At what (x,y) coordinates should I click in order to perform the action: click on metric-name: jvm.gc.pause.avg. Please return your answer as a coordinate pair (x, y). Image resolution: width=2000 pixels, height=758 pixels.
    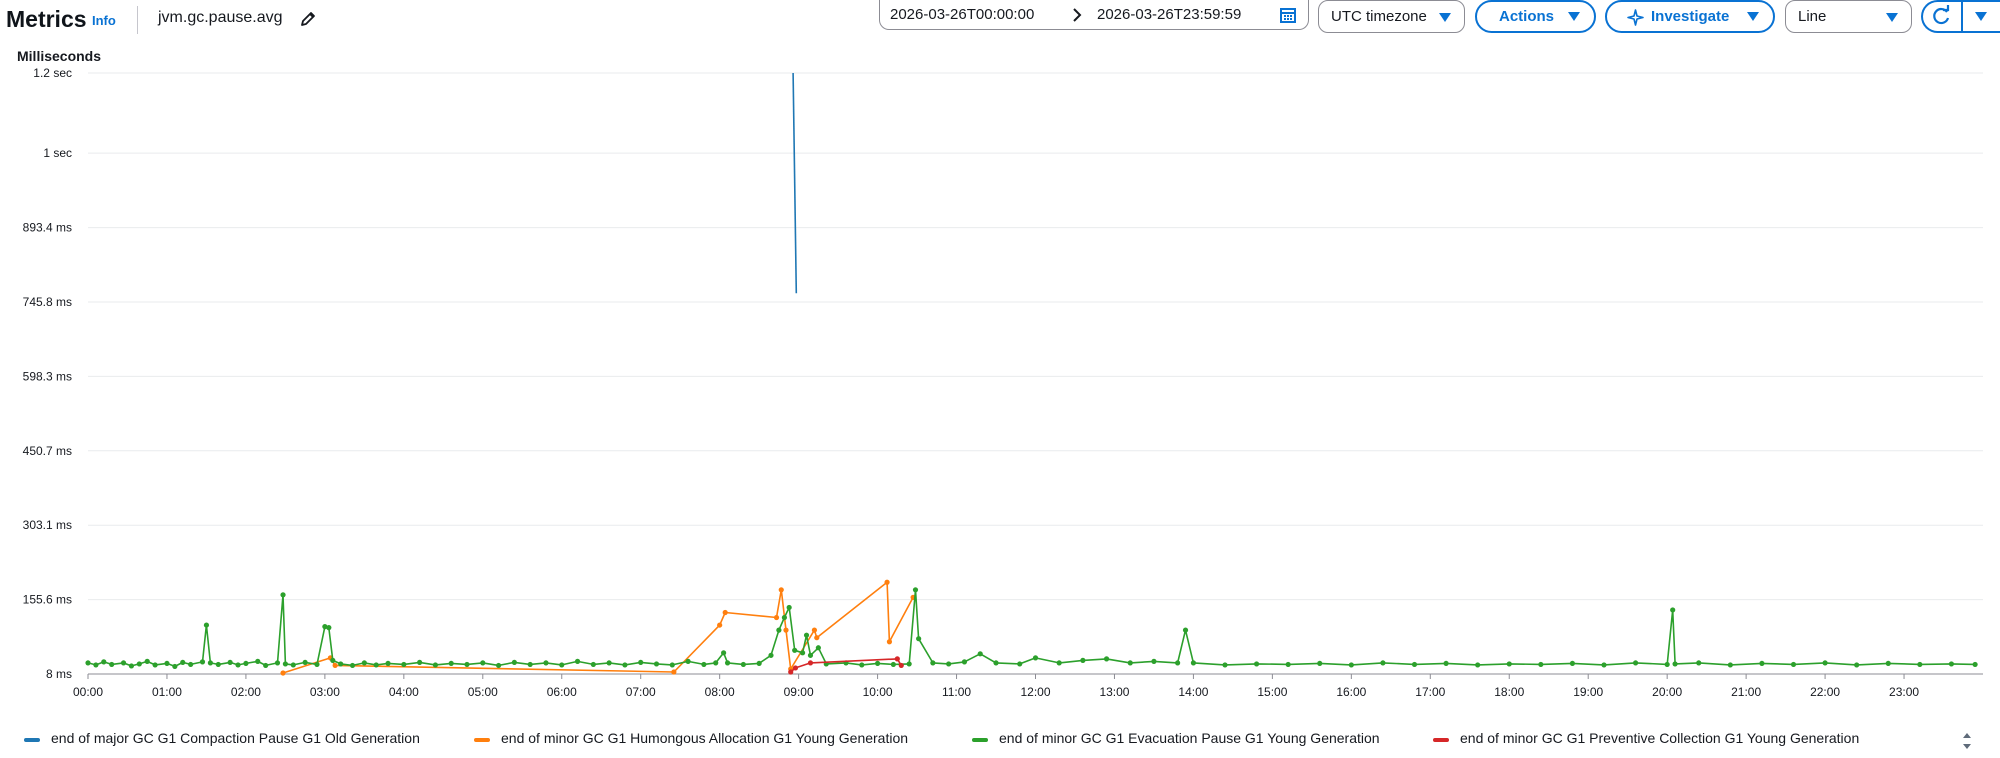
    Looking at the image, I should click on (220, 17).